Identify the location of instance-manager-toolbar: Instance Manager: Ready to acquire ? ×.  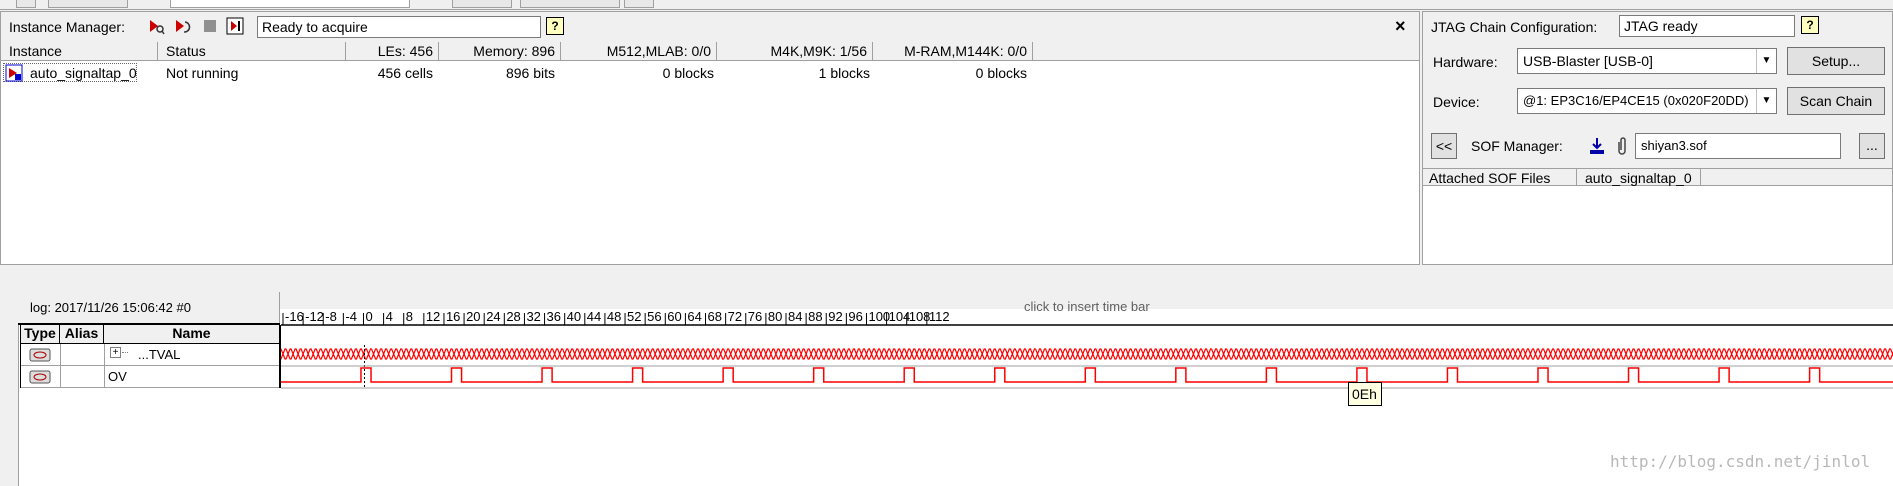
(710, 27).